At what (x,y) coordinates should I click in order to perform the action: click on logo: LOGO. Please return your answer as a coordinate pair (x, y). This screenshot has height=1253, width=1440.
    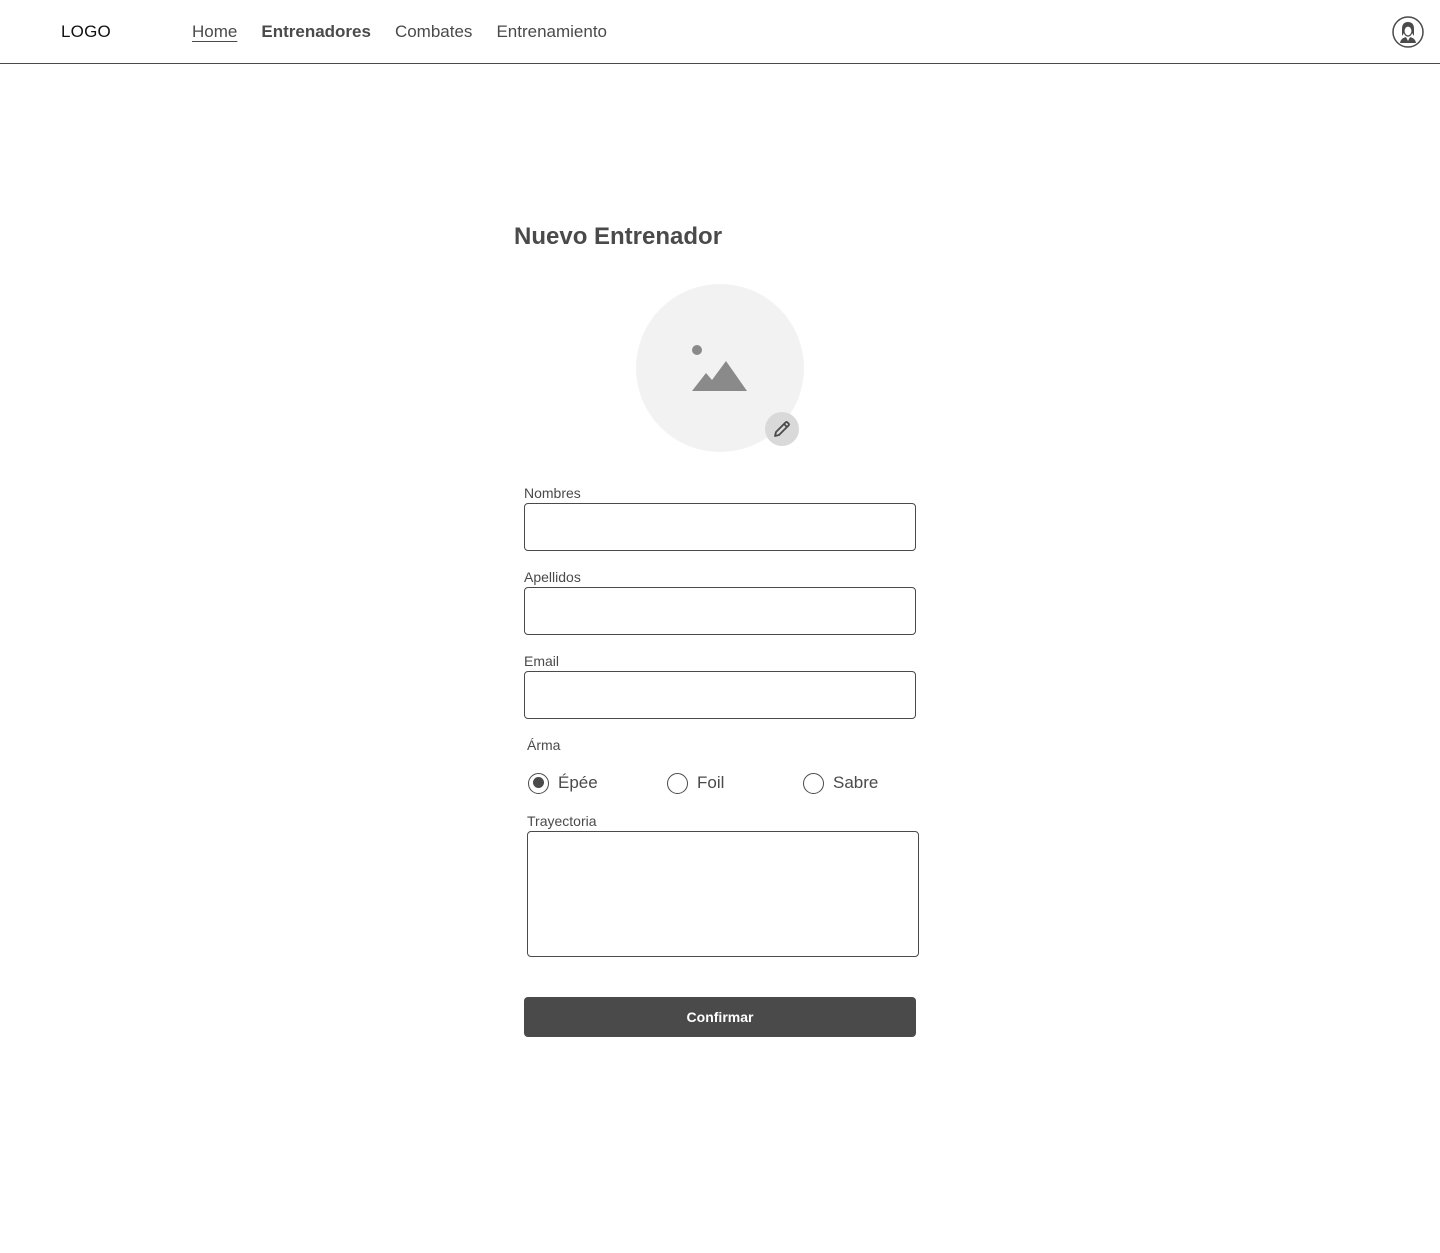
    Looking at the image, I should click on (86, 32).